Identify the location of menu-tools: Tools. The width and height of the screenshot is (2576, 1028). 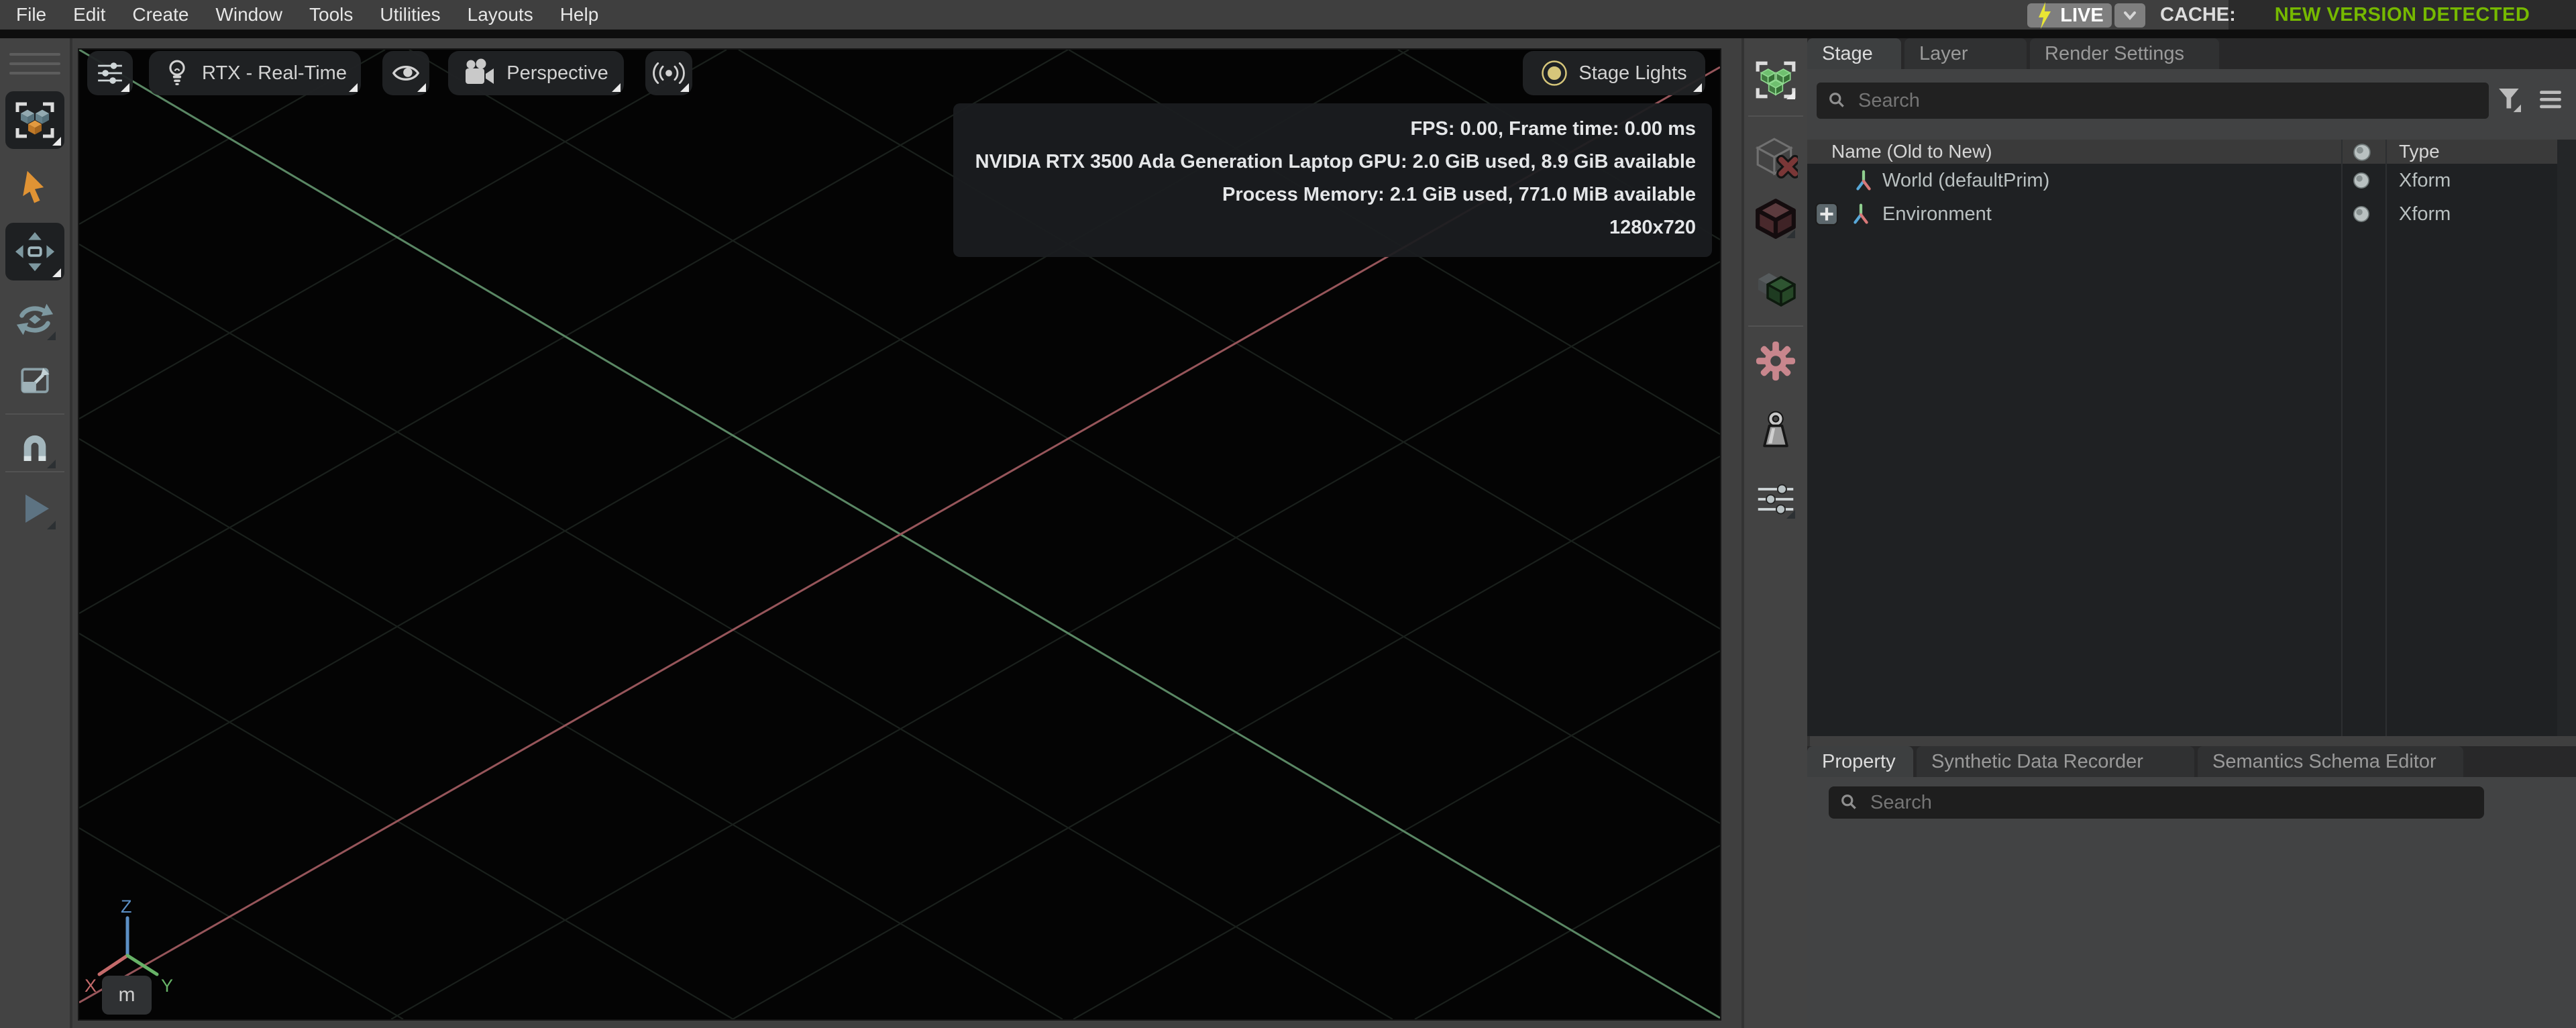
(331, 14).